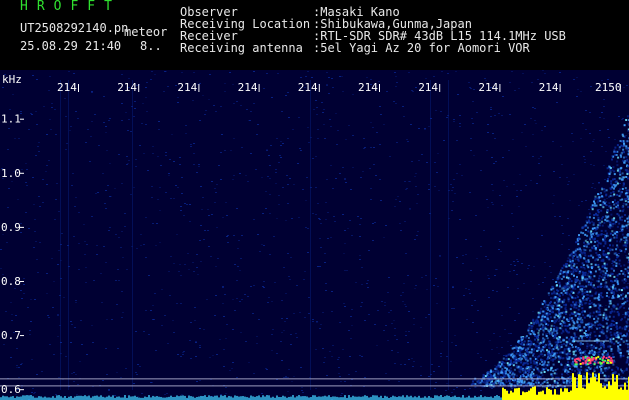 The image size is (629, 400). Describe the element at coordinates (608, 87) in the screenshot. I see `time-tick-label: 2150` at that location.